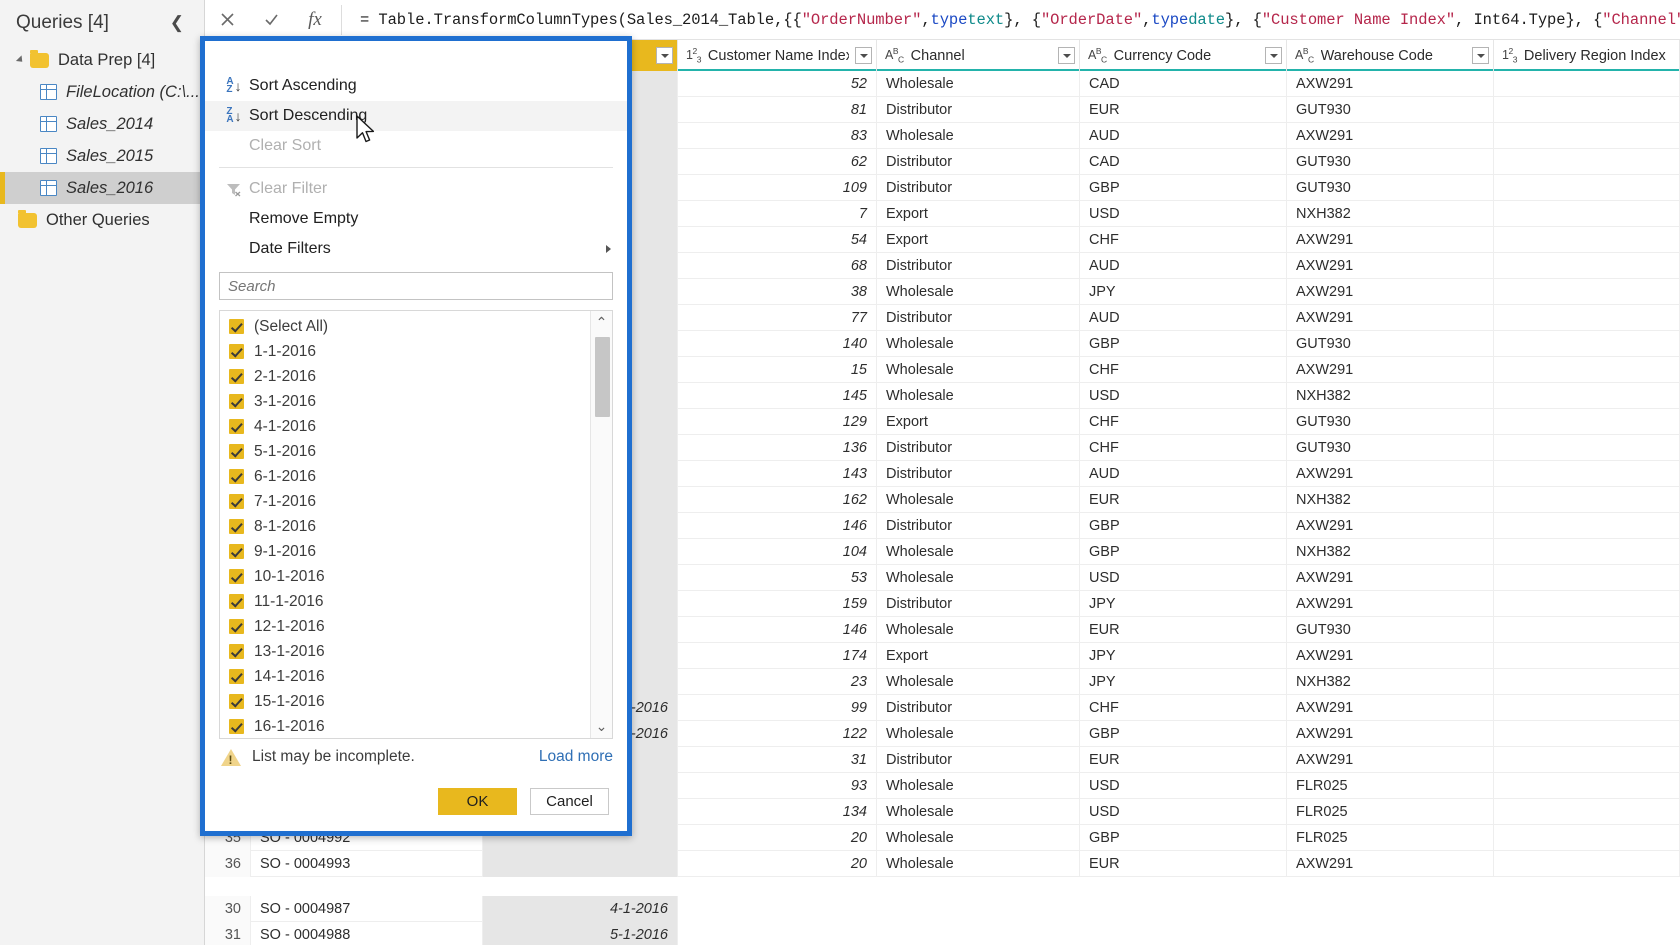  Describe the element at coordinates (416, 219) in the screenshot. I see `menu-item-remove-empty: Remove Empty` at that location.